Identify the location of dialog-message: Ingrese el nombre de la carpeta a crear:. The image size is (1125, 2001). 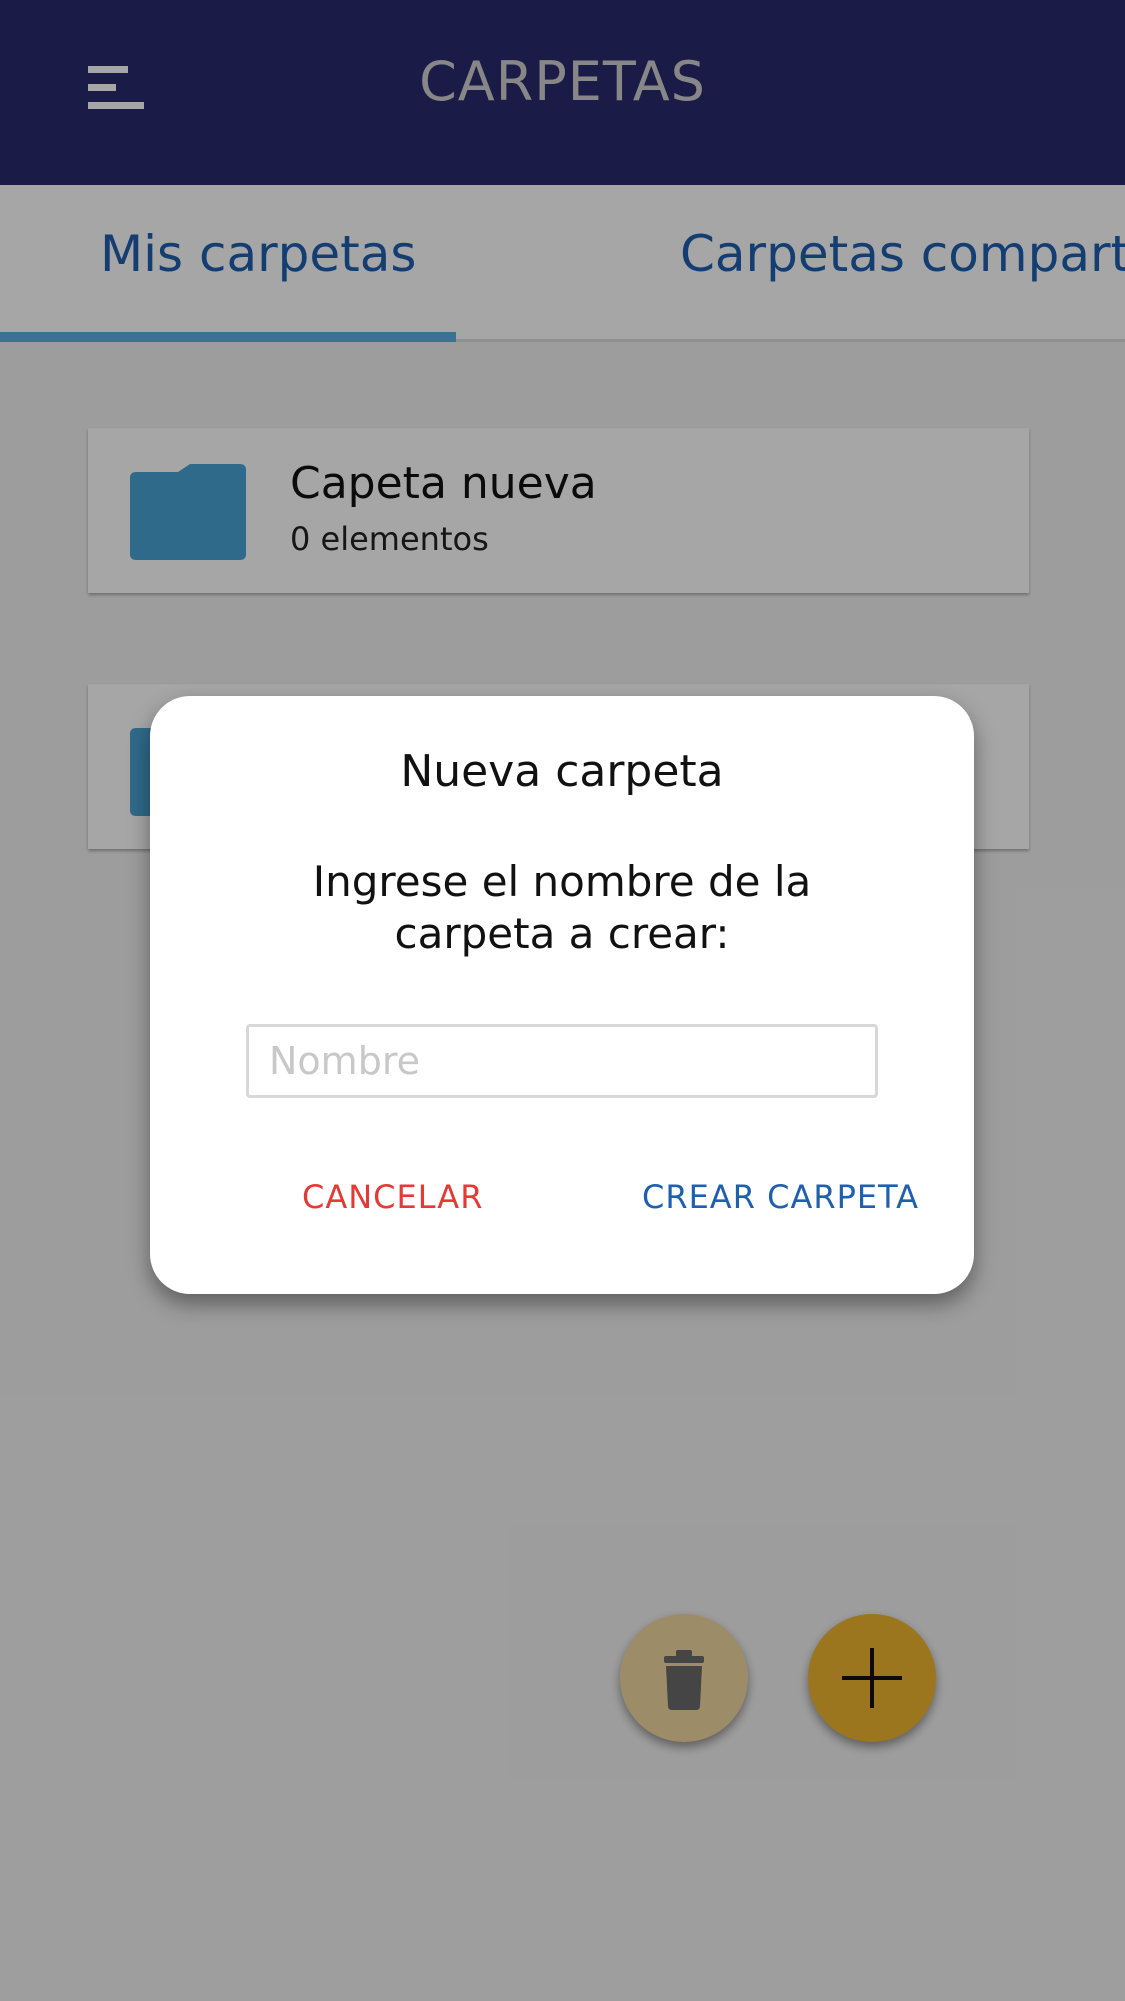
(562, 907).